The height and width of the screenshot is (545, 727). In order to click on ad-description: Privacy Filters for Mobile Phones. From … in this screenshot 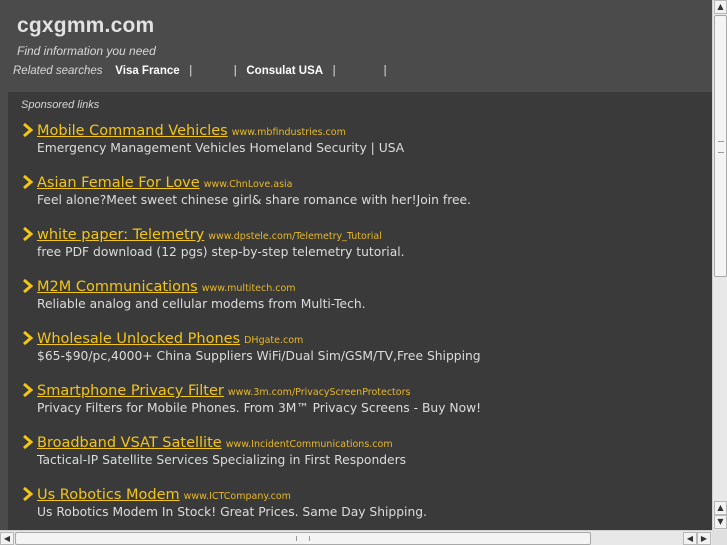, I will do `click(259, 408)`.